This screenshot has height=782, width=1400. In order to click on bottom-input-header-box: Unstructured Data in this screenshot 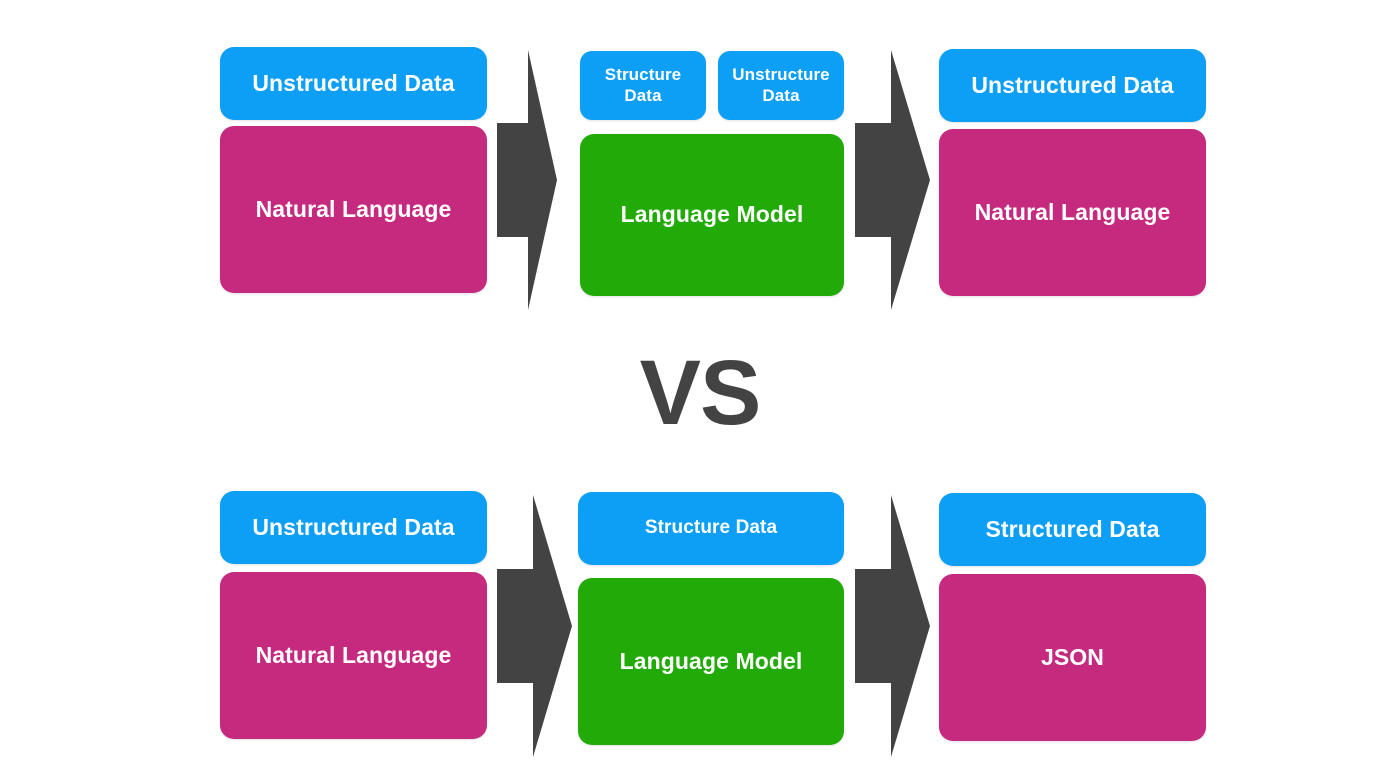, I will do `click(353, 527)`.